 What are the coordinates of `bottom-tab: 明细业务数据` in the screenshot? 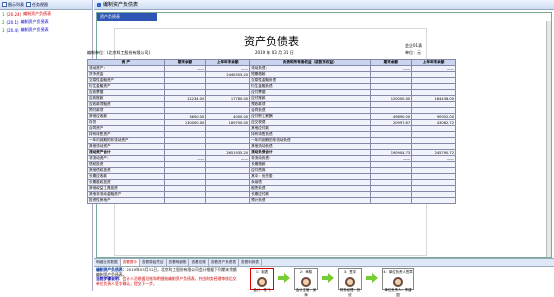 It's located at (107, 262).